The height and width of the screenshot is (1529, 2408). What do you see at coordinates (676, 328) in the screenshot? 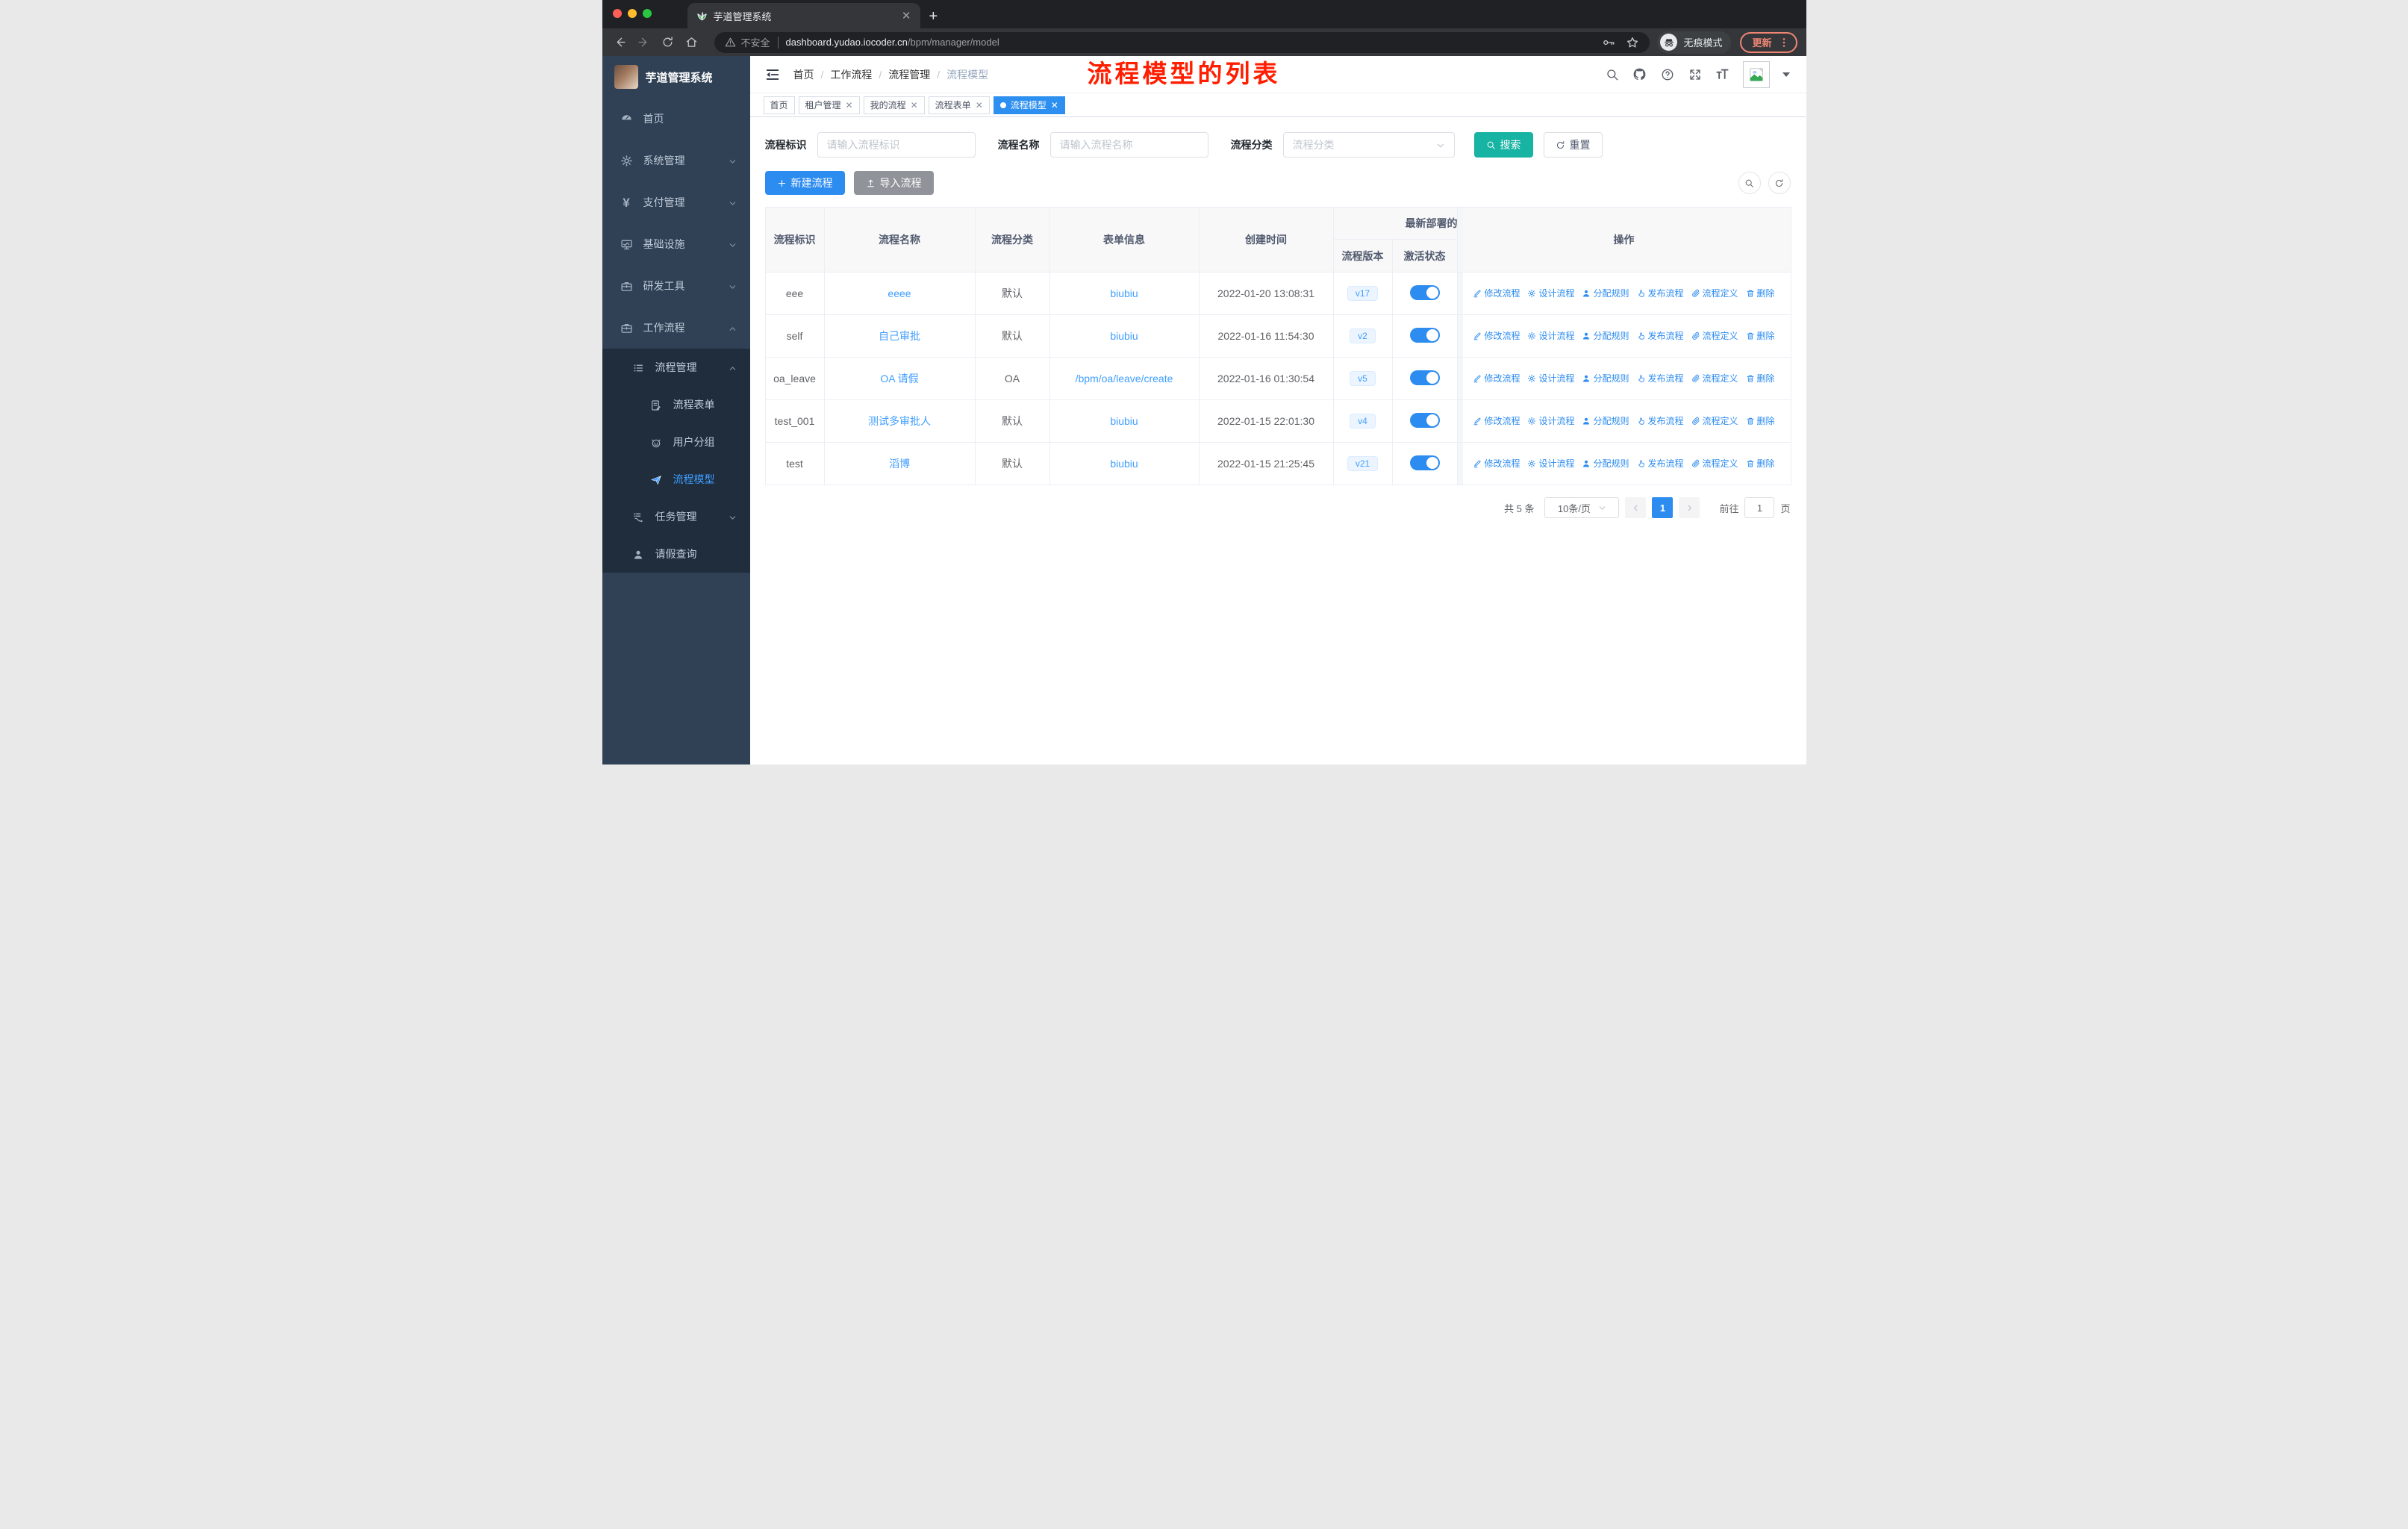
I see `sidebar-item-workflow: 工作流程` at bounding box center [676, 328].